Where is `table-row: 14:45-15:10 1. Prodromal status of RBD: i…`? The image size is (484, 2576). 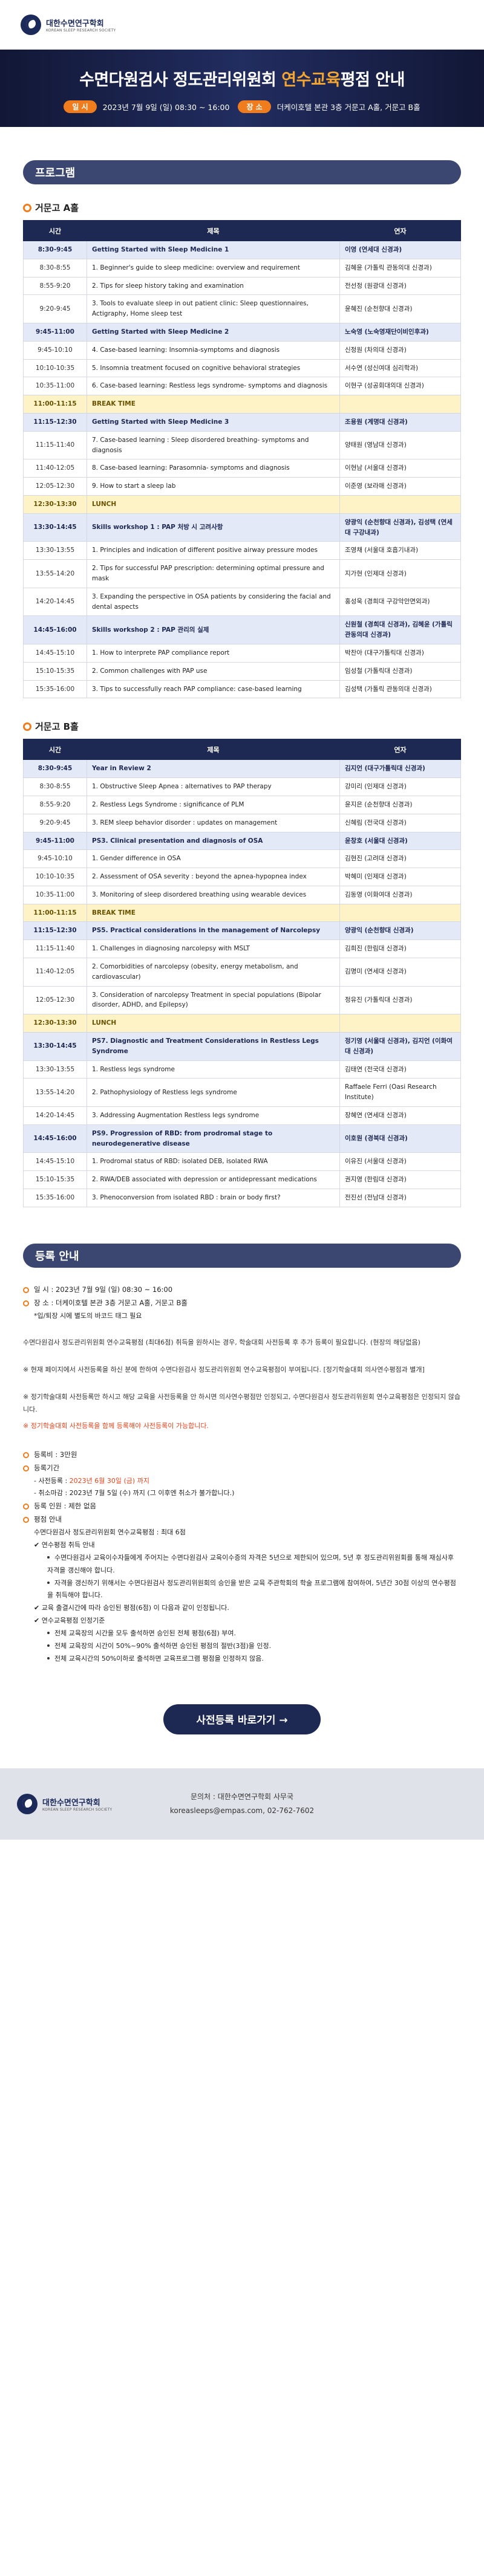 table-row: 14:45-15:10 1. Prodromal status of RBD: i… is located at coordinates (242, 1162).